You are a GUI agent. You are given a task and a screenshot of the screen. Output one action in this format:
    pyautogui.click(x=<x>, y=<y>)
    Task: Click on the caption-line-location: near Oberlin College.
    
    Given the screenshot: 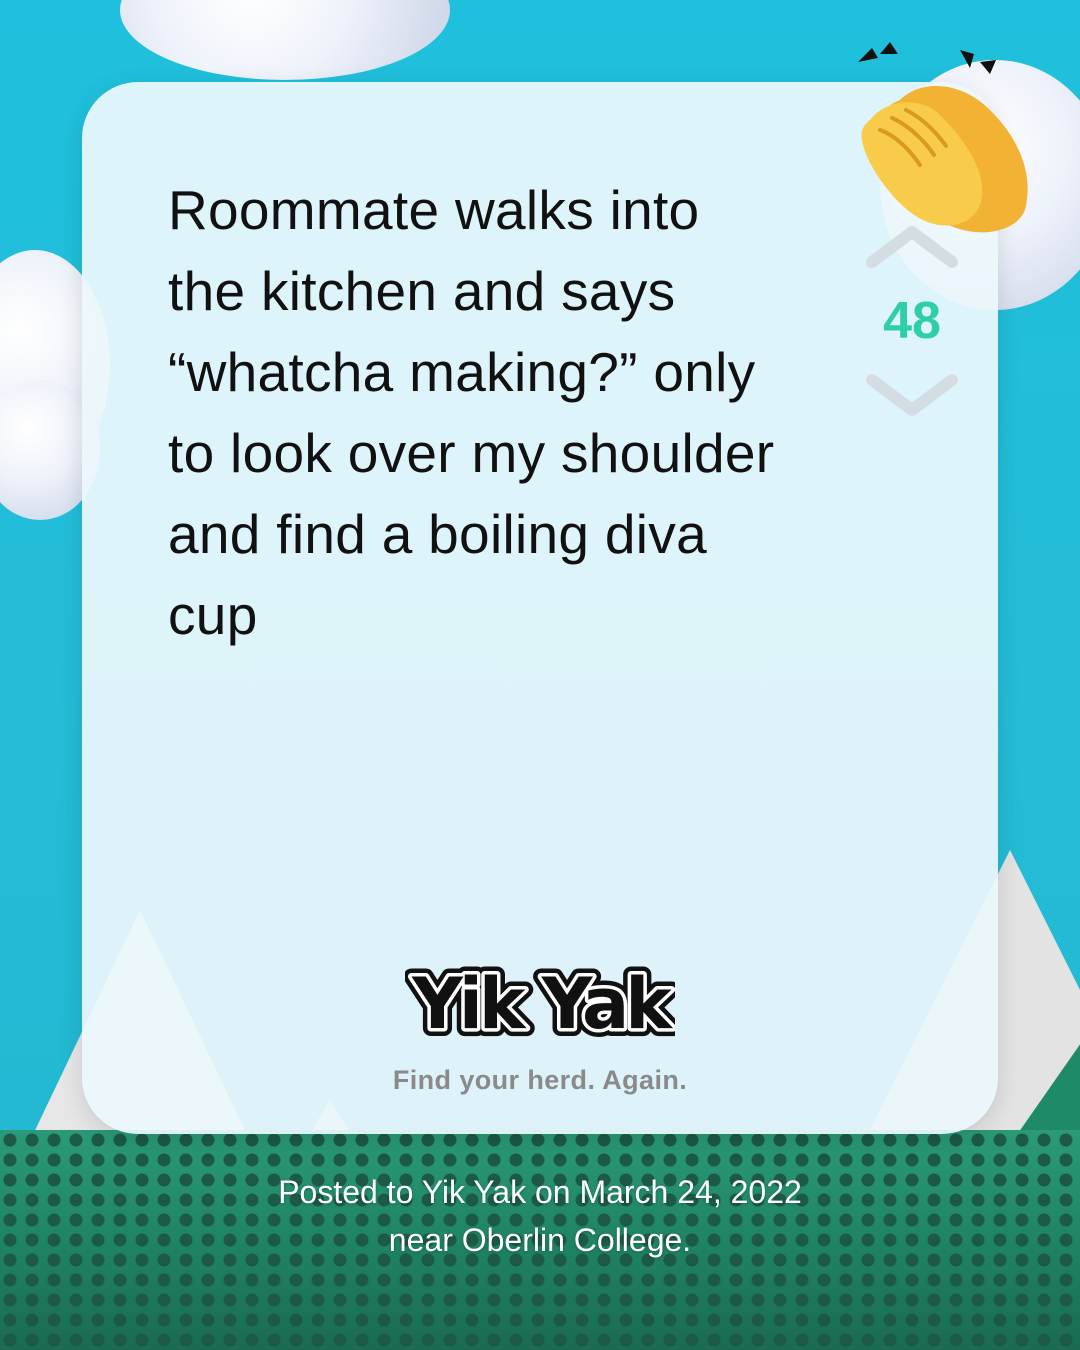 What is the action you would take?
    pyautogui.click(x=540, y=1240)
    